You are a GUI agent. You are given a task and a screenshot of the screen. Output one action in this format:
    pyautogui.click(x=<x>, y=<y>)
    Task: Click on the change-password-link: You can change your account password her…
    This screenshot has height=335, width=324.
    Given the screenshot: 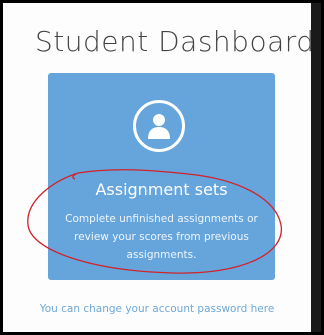 What is the action you would take?
    pyautogui.click(x=157, y=309)
    